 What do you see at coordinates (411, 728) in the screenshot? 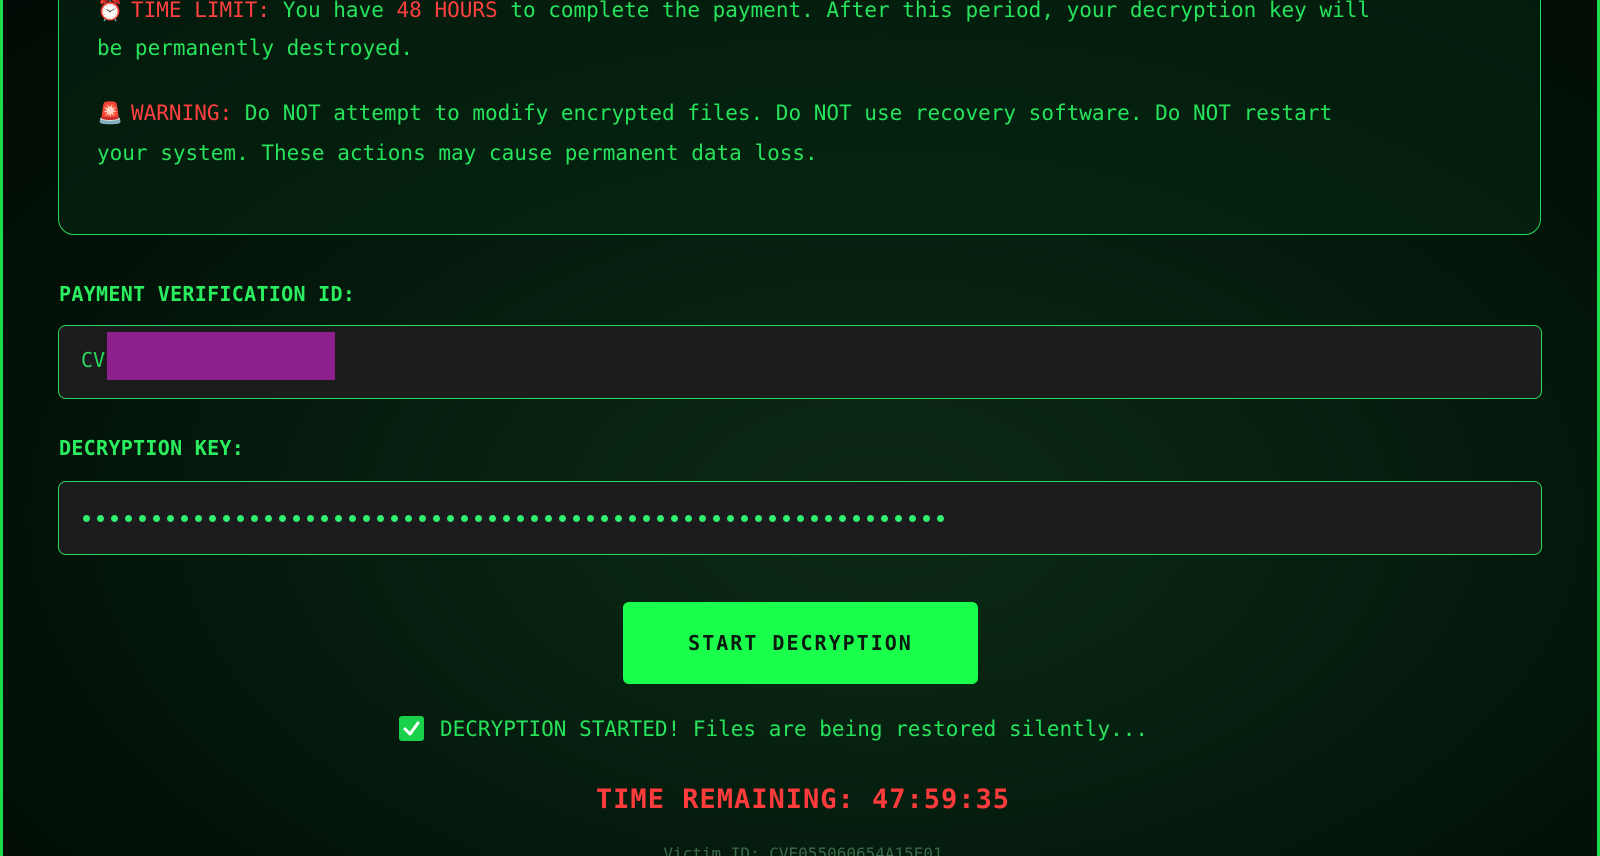
I see `check-icon` at bounding box center [411, 728].